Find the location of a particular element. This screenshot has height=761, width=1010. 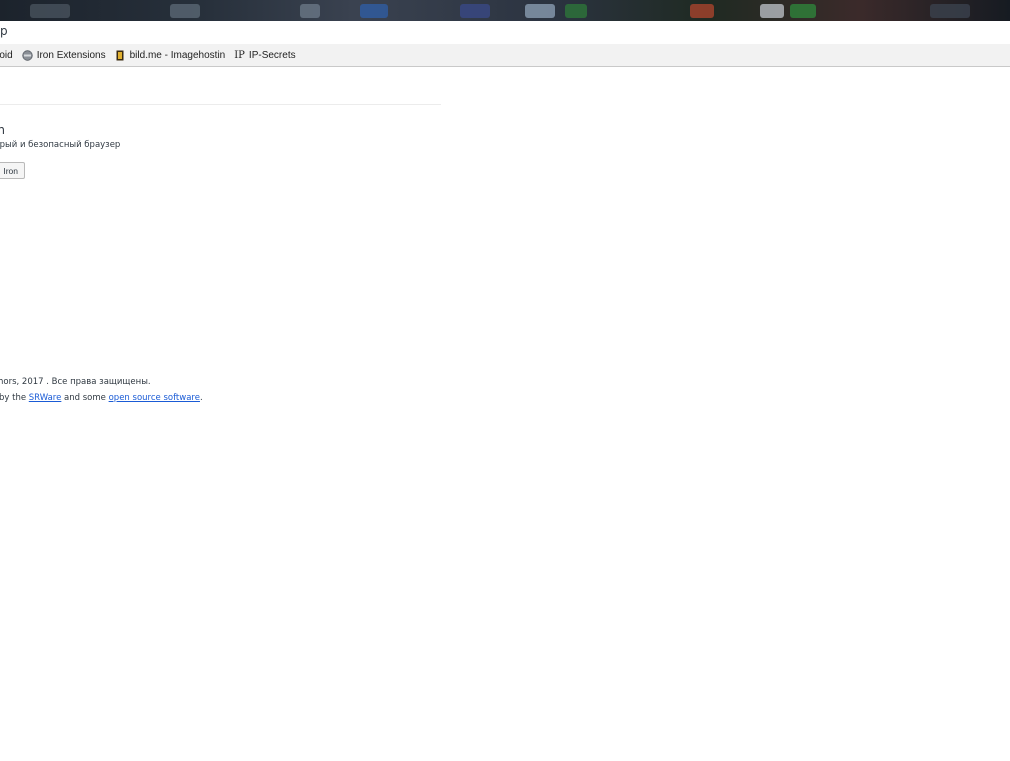

bookmark-android: roid is located at coordinates (6, 55).